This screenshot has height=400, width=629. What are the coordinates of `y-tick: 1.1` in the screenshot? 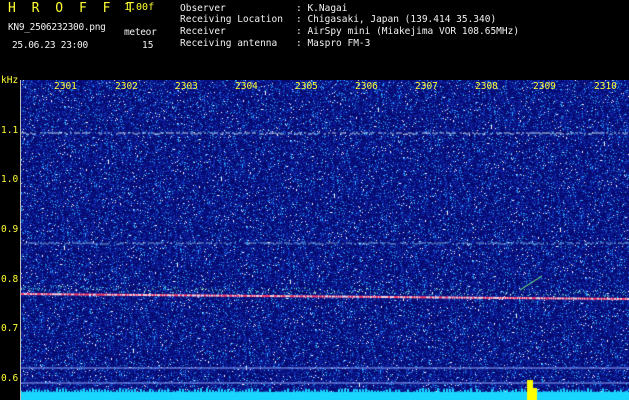 It's located at (10, 130).